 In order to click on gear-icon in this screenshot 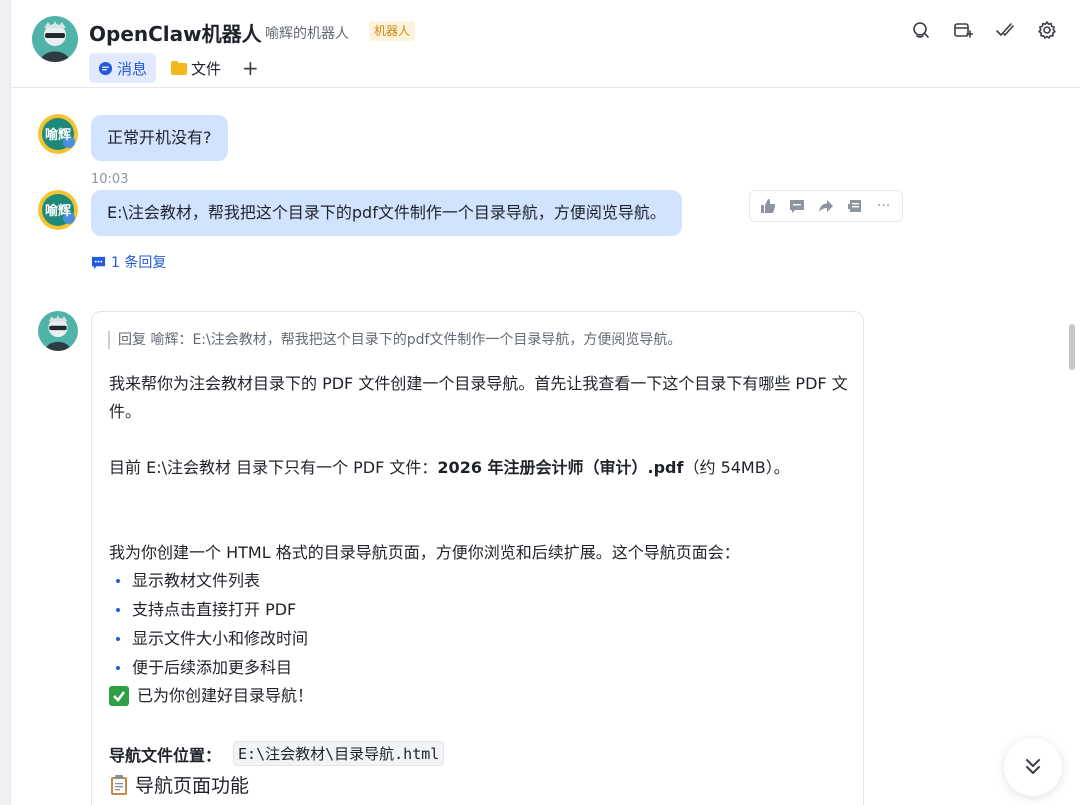, I will do `click(1047, 30)`.